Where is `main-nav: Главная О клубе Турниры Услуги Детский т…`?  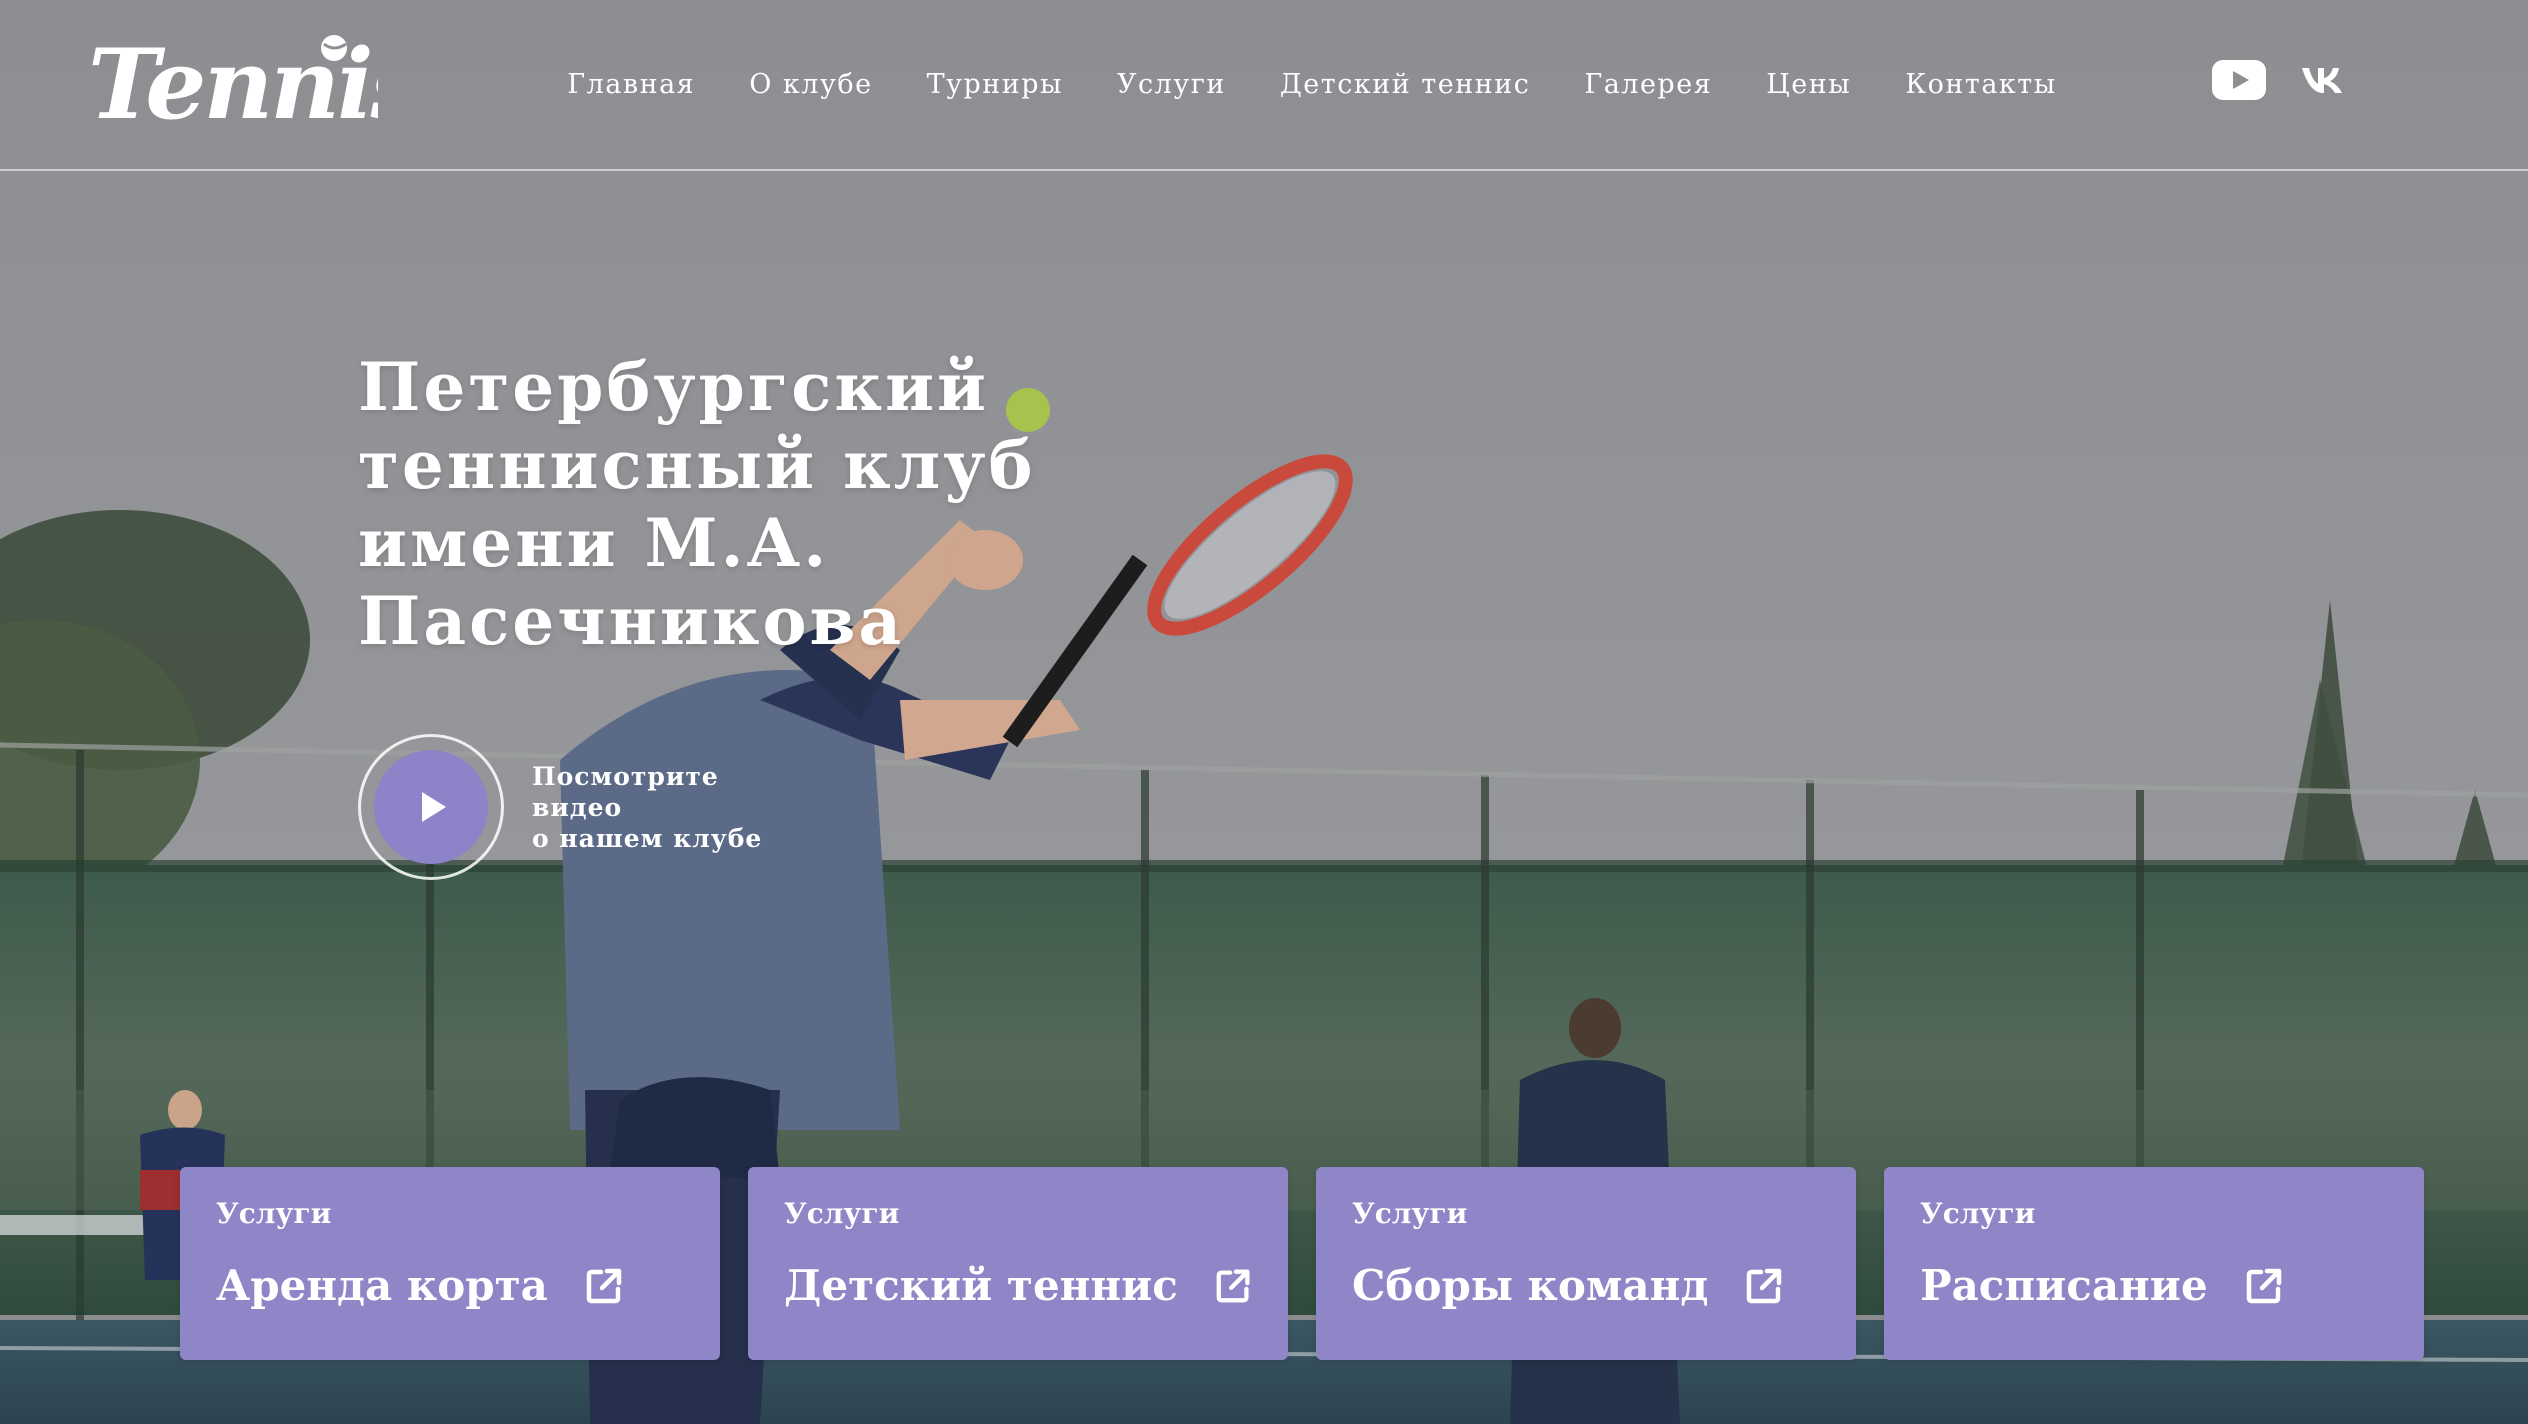
main-nav: Главная О клубе Турниры Услуги Детский т… is located at coordinates (1264, 84).